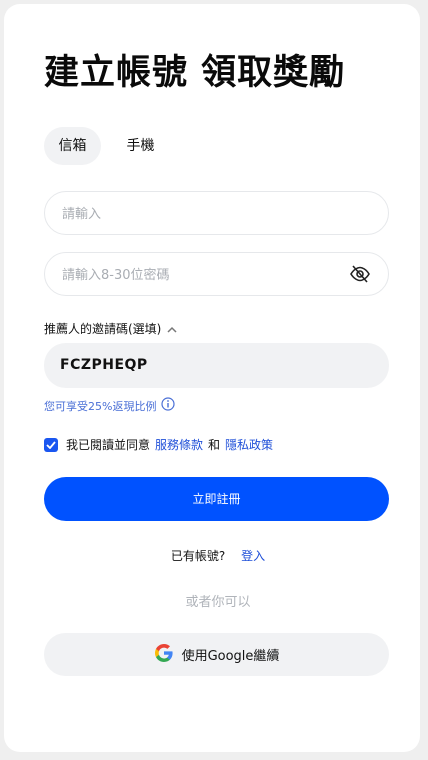 This screenshot has width=428, height=760. I want to click on info-icon, so click(168, 405).